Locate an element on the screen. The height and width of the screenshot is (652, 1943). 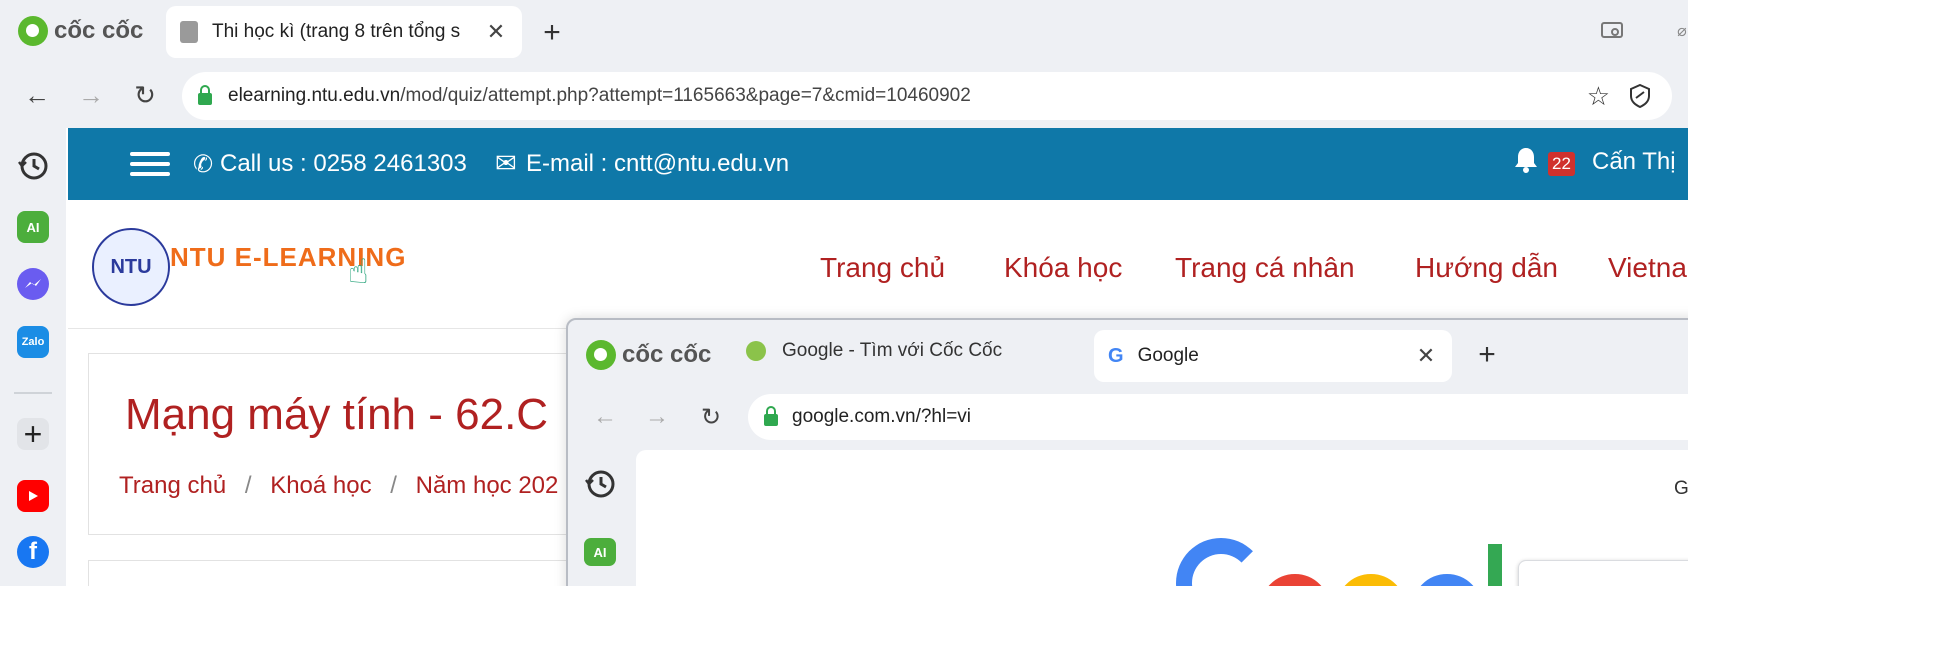
breadcrumb-year: Năm học 202 is located at coordinates (487, 485).